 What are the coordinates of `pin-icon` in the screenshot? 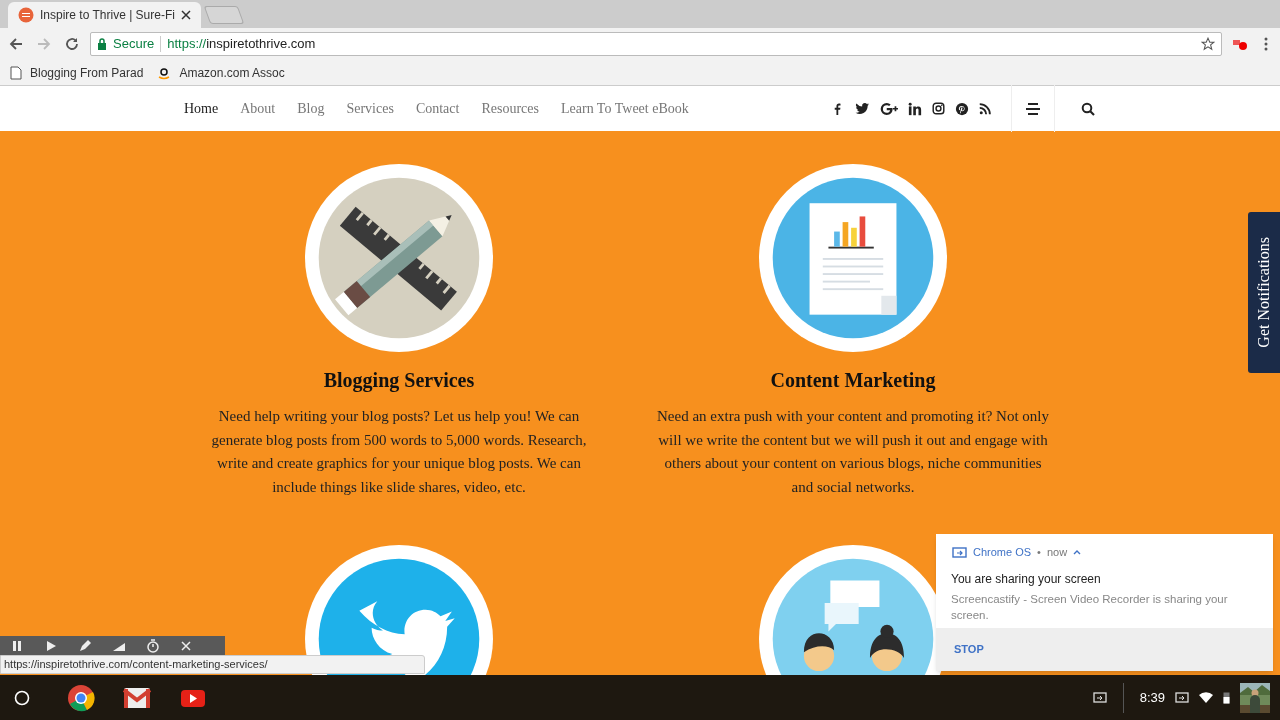 It's located at (962, 108).